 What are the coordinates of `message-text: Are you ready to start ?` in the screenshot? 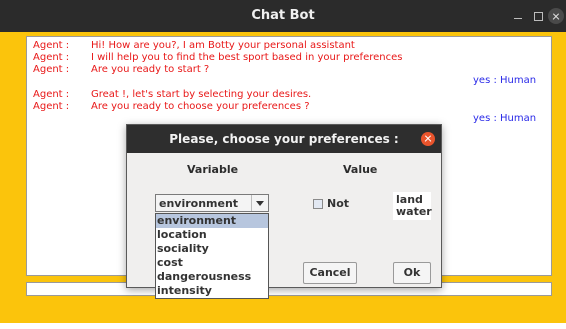 It's located at (150, 69).